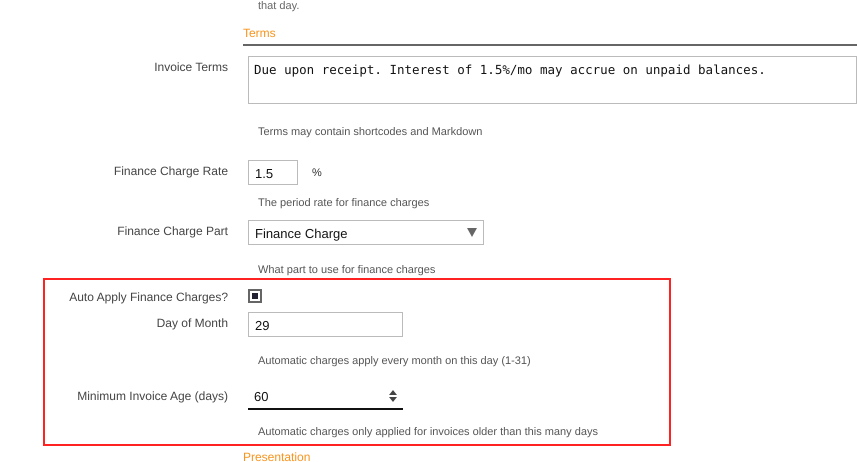  What do you see at coordinates (344, 203) in the screenshot?
I see `field-hint: The period rate for finance charges` at bounding box center [344, 203].